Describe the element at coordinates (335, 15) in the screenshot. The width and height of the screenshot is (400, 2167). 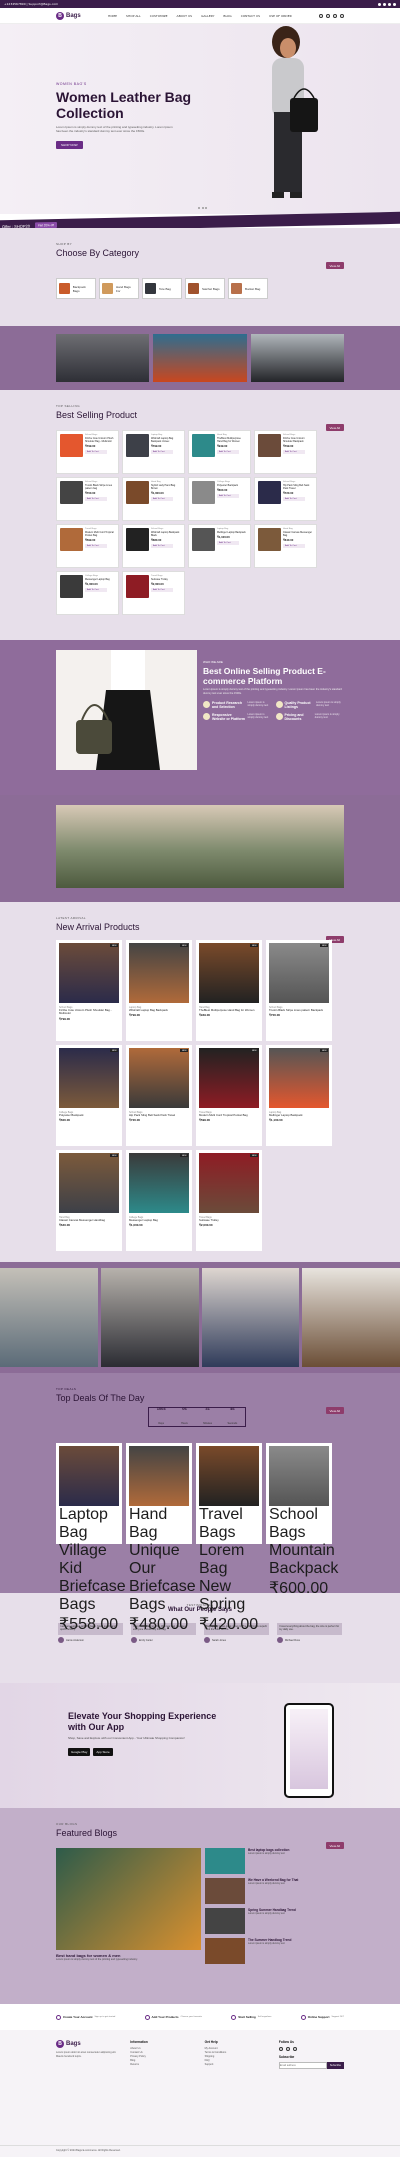
I see `wishlist-icon` at that location.